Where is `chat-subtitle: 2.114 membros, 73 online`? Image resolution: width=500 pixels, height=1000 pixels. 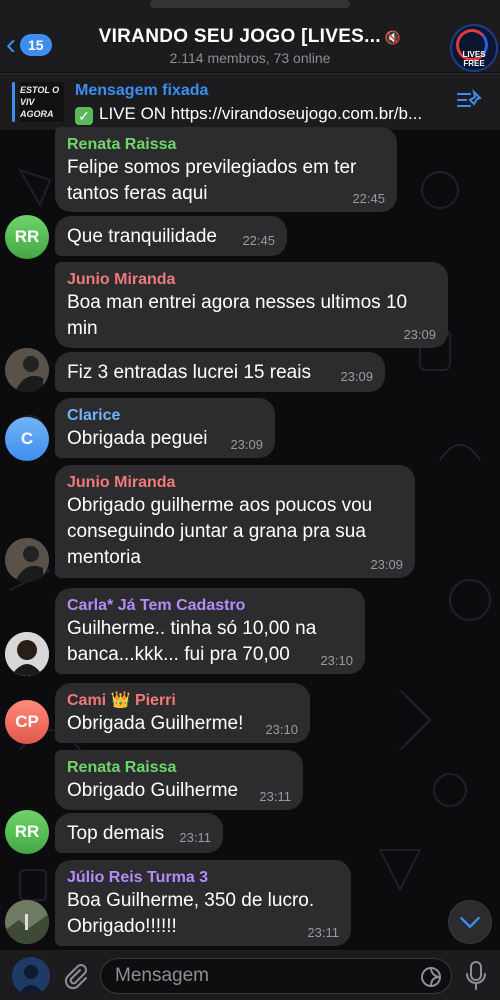
chat-subtitle: 2.114 membros, 73 online is located at coordinates (250, 58).